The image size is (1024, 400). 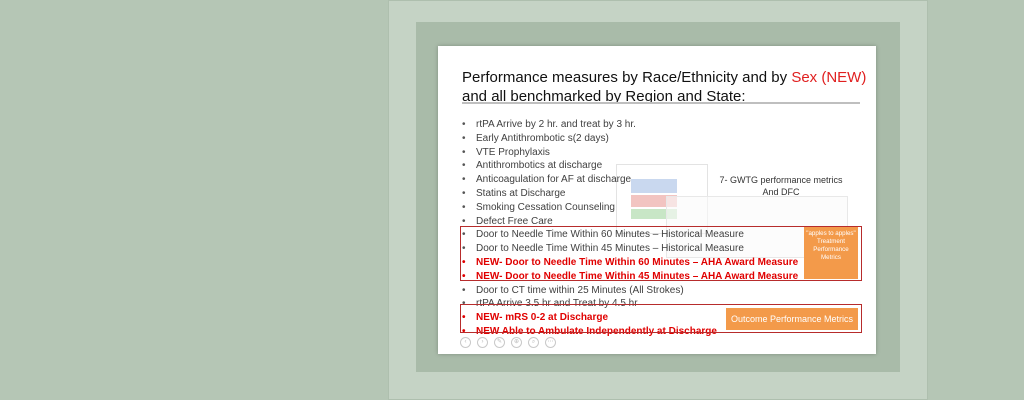 What do you see at coordinates (550, 342) in the screenshot?
I see `more-icon: ⋯` at bounding box center [550, 342].